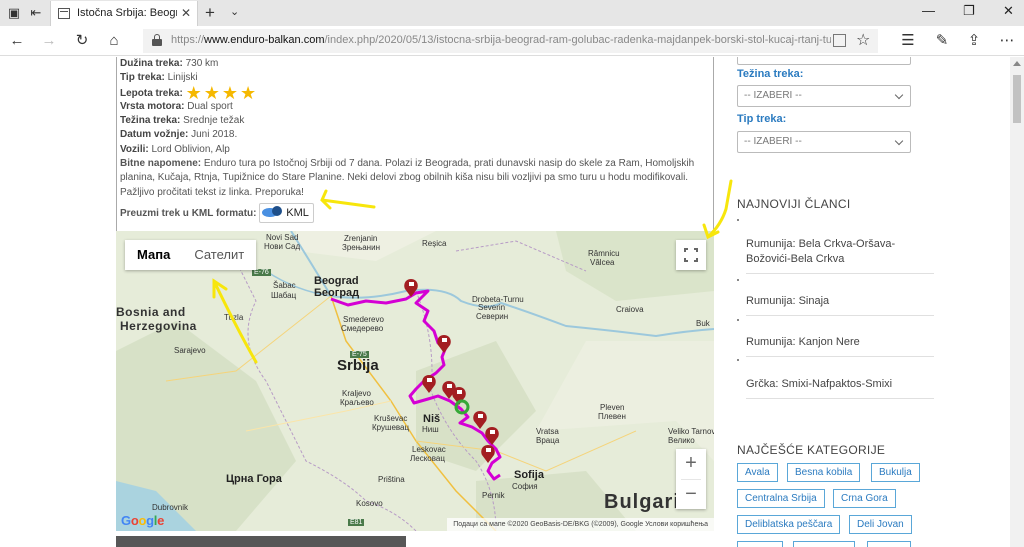 The image size is (1024, 547). I want to click on article-link: Grčka: Smixi-Nafpaktos-Smixi, so click(840, 388).